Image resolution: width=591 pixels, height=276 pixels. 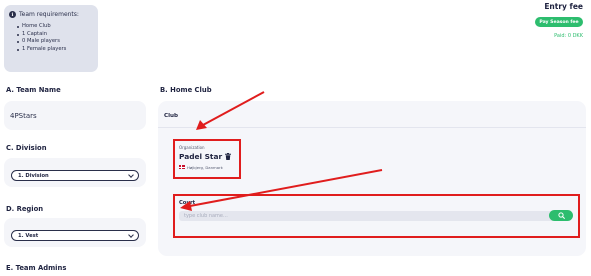 What do you see at coordinates (28, 235) in the screenshot?
I see `region-select-value: 1. Vest` at bounding box center [28, 235].